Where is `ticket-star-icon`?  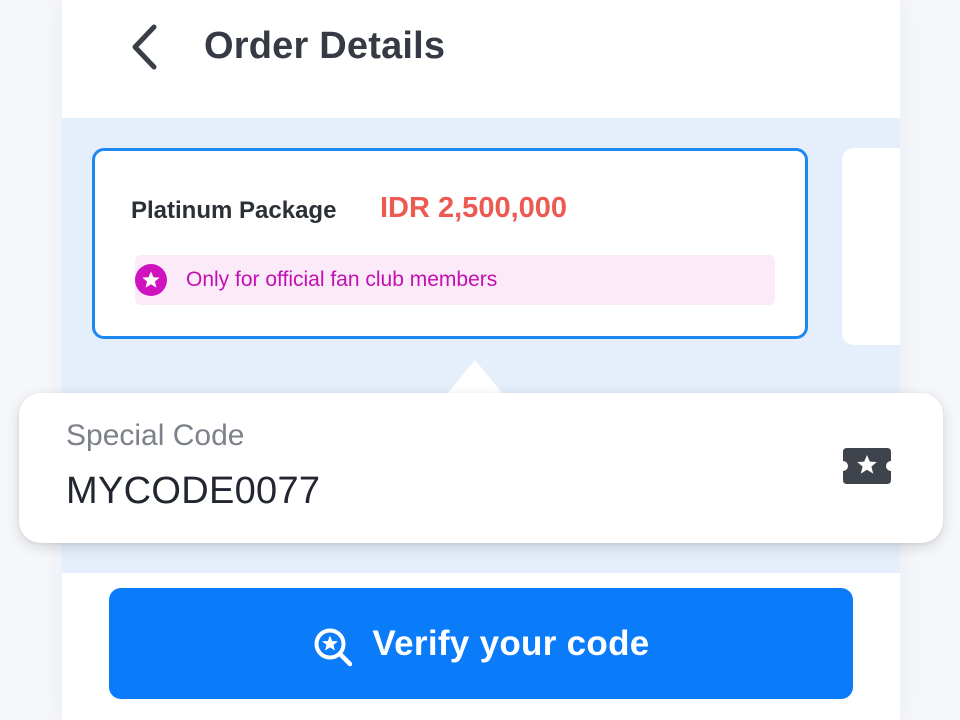 ticket-star-icon is located at coordinates (867, 466).